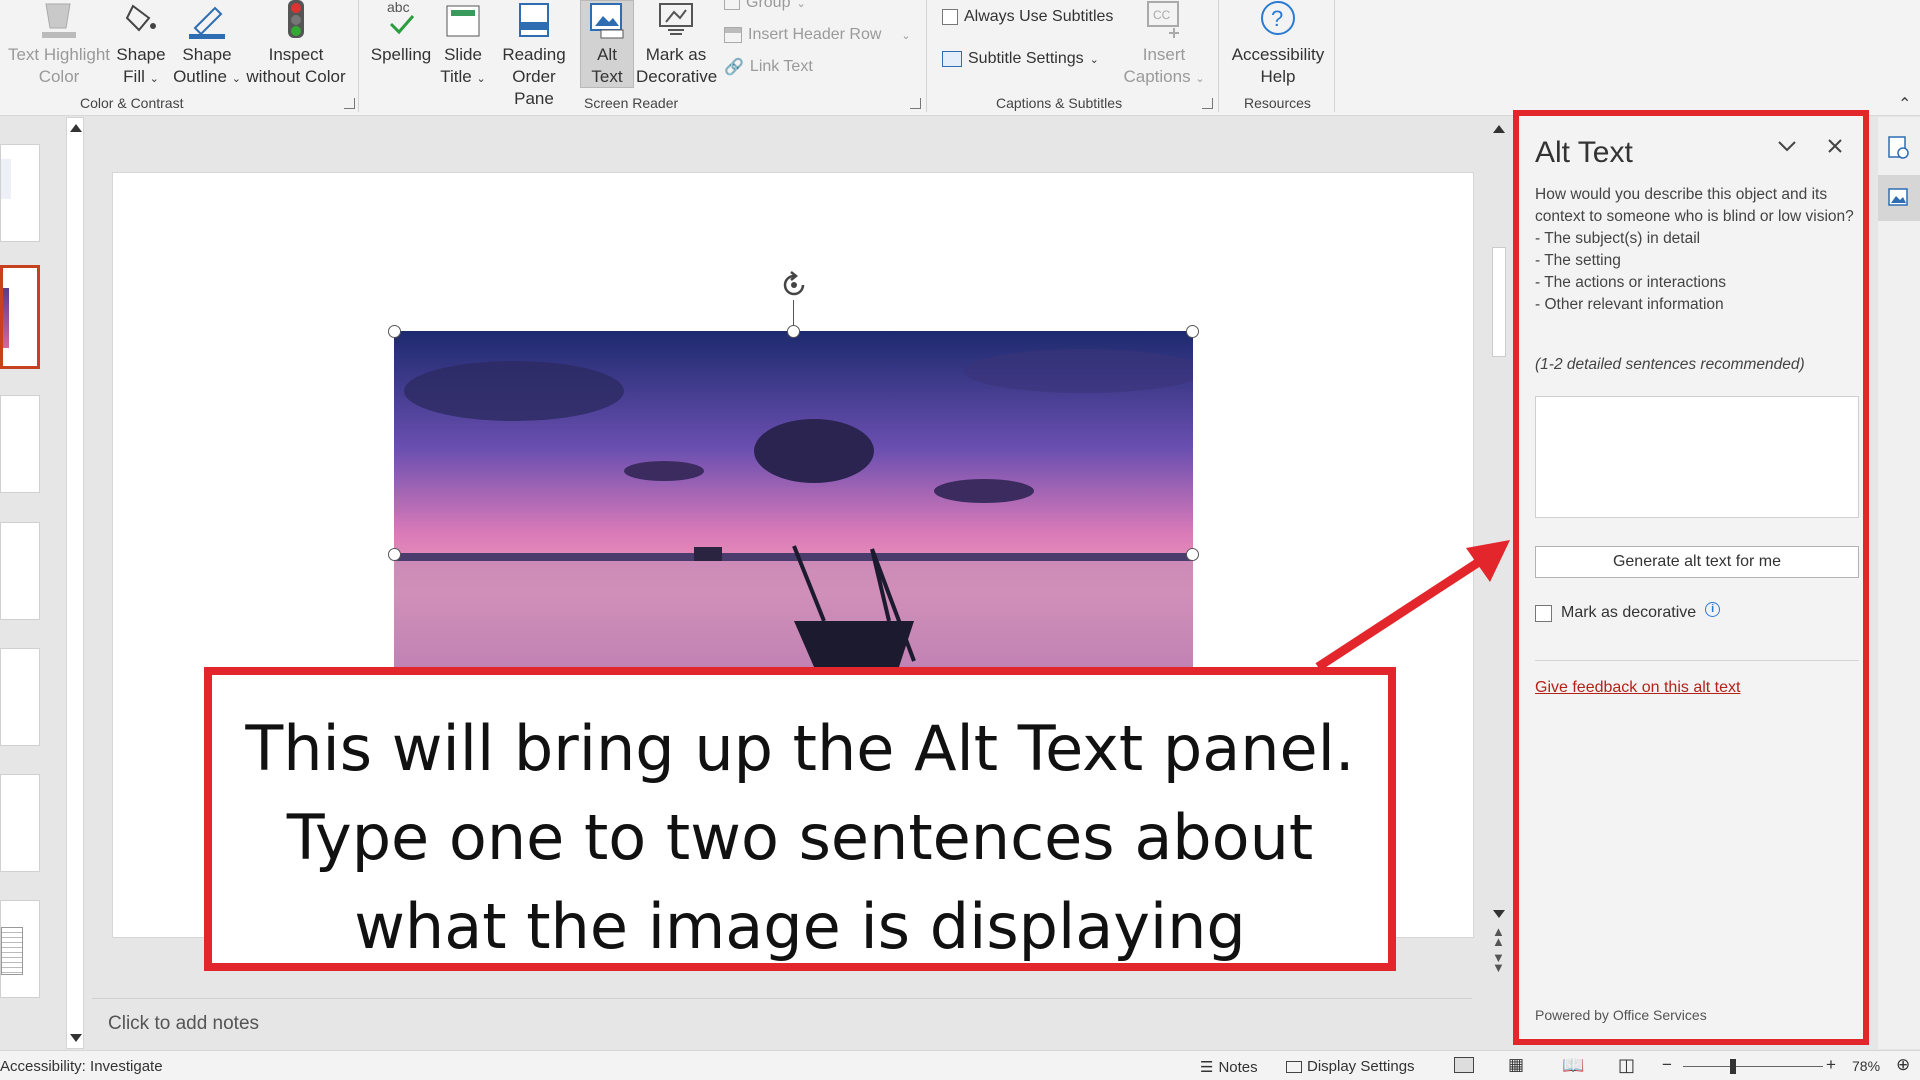  Describe the element at coordinates (401, 33) in the screenshot. I see `spelling-button: abc Spelling` at that location.